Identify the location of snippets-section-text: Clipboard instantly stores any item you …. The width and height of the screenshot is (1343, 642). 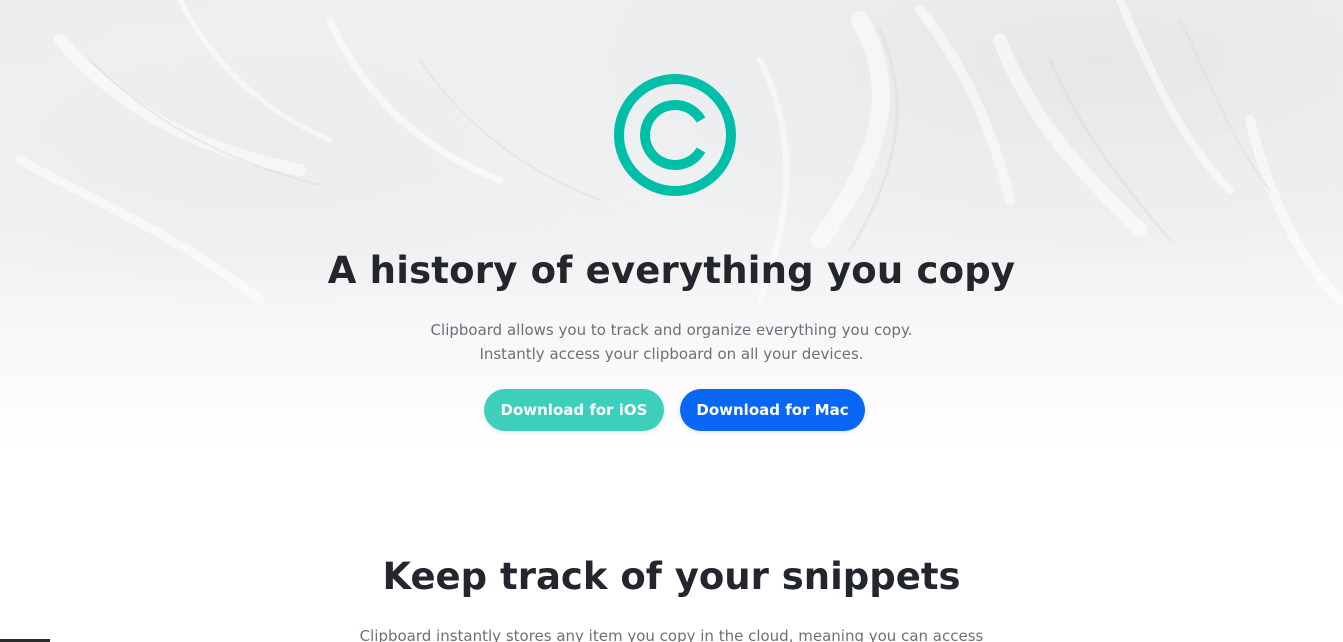
(671, 634).